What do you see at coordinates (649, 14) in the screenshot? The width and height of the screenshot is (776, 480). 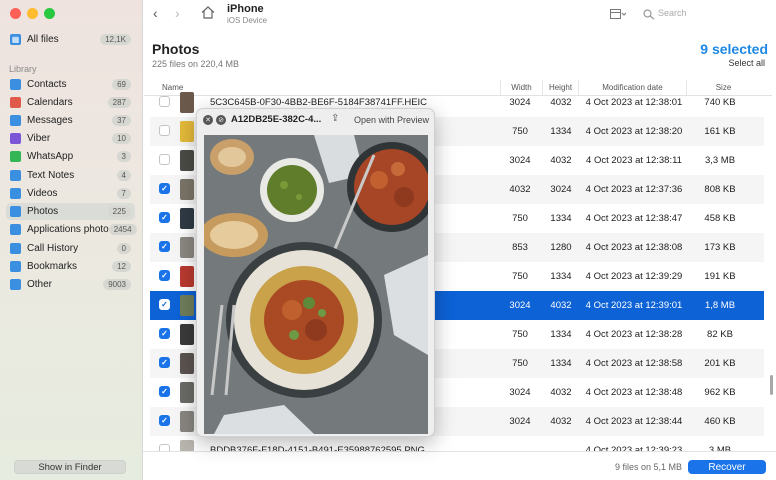 I see `search-icon` at bounding box center [649, 14].